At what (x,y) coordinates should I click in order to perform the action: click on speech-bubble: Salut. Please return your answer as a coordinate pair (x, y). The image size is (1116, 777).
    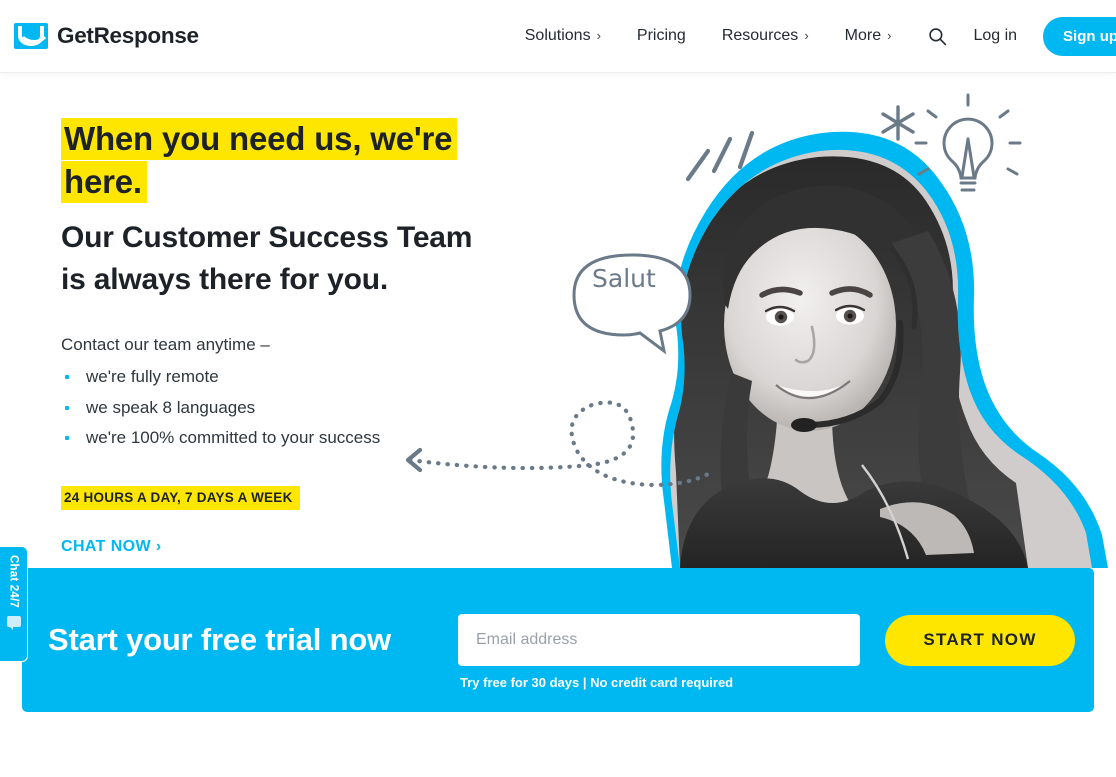
    Looking at the image, I should click on (632, 304).